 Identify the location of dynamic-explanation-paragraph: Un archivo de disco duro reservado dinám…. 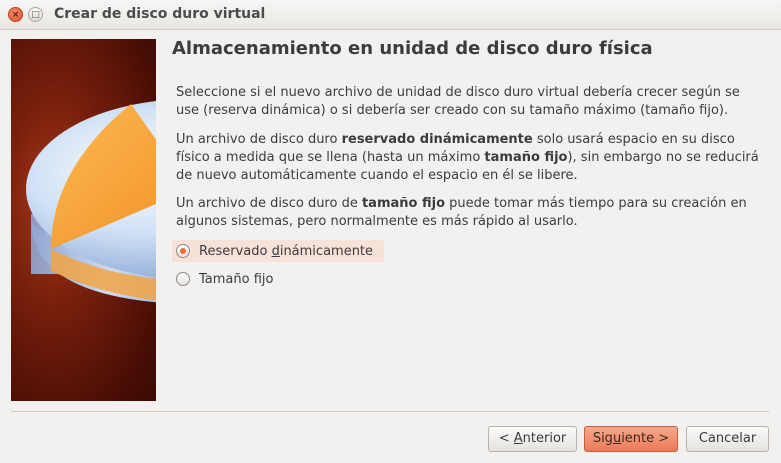
(467, 157).